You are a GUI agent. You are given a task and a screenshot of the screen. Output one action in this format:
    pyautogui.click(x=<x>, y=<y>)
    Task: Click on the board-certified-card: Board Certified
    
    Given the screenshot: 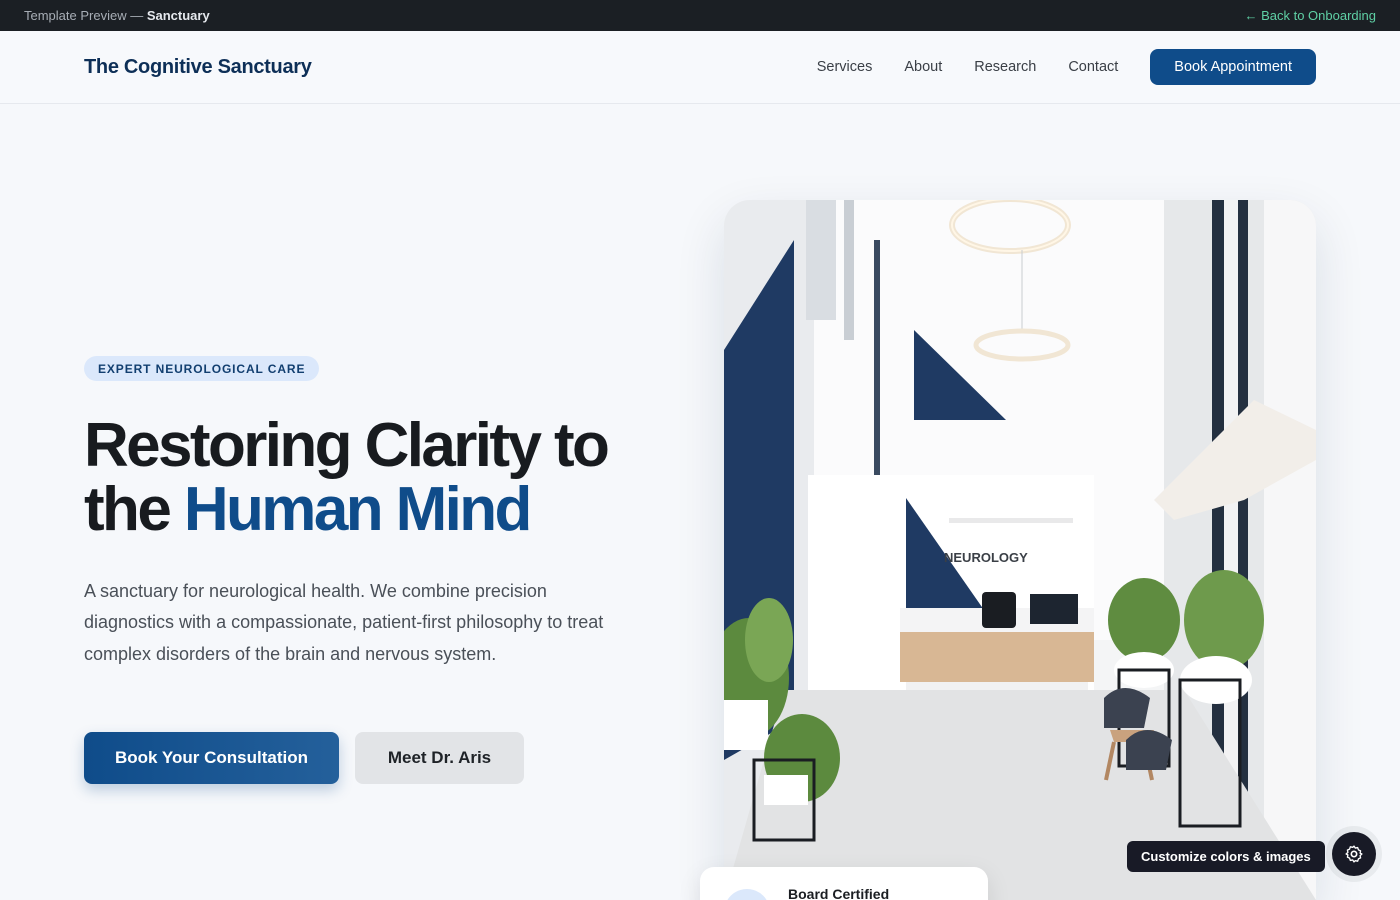 What is the action you would take?
    pyautogui.click(x=844, y=883)
    